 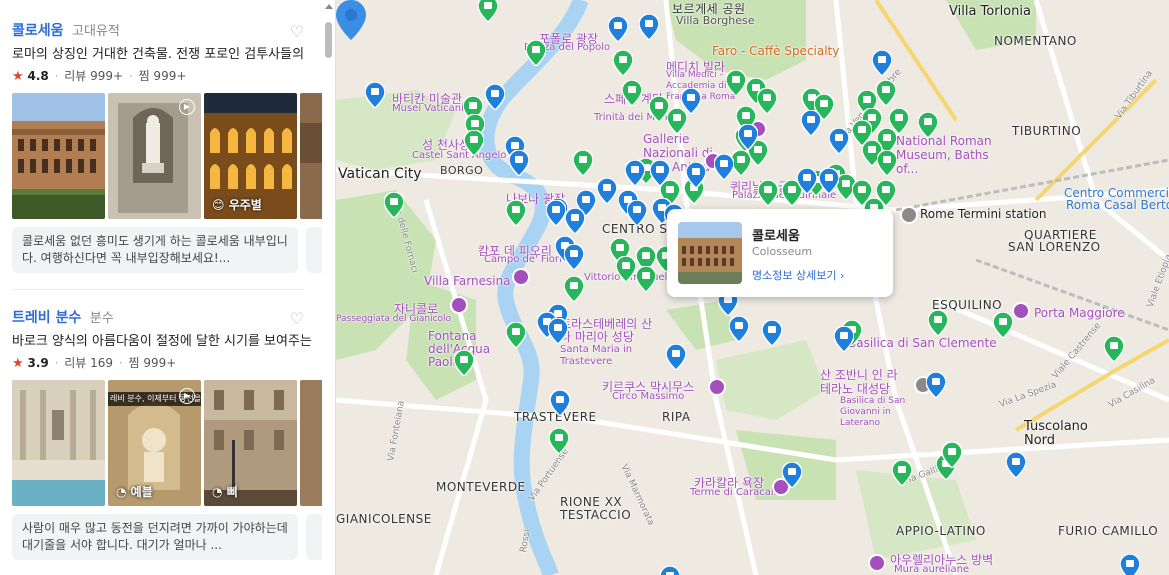 What do you see at coordinates (311, 156) in the screenshot?
I see `photo-colosseum-partial` at bounding box center [311, 156].